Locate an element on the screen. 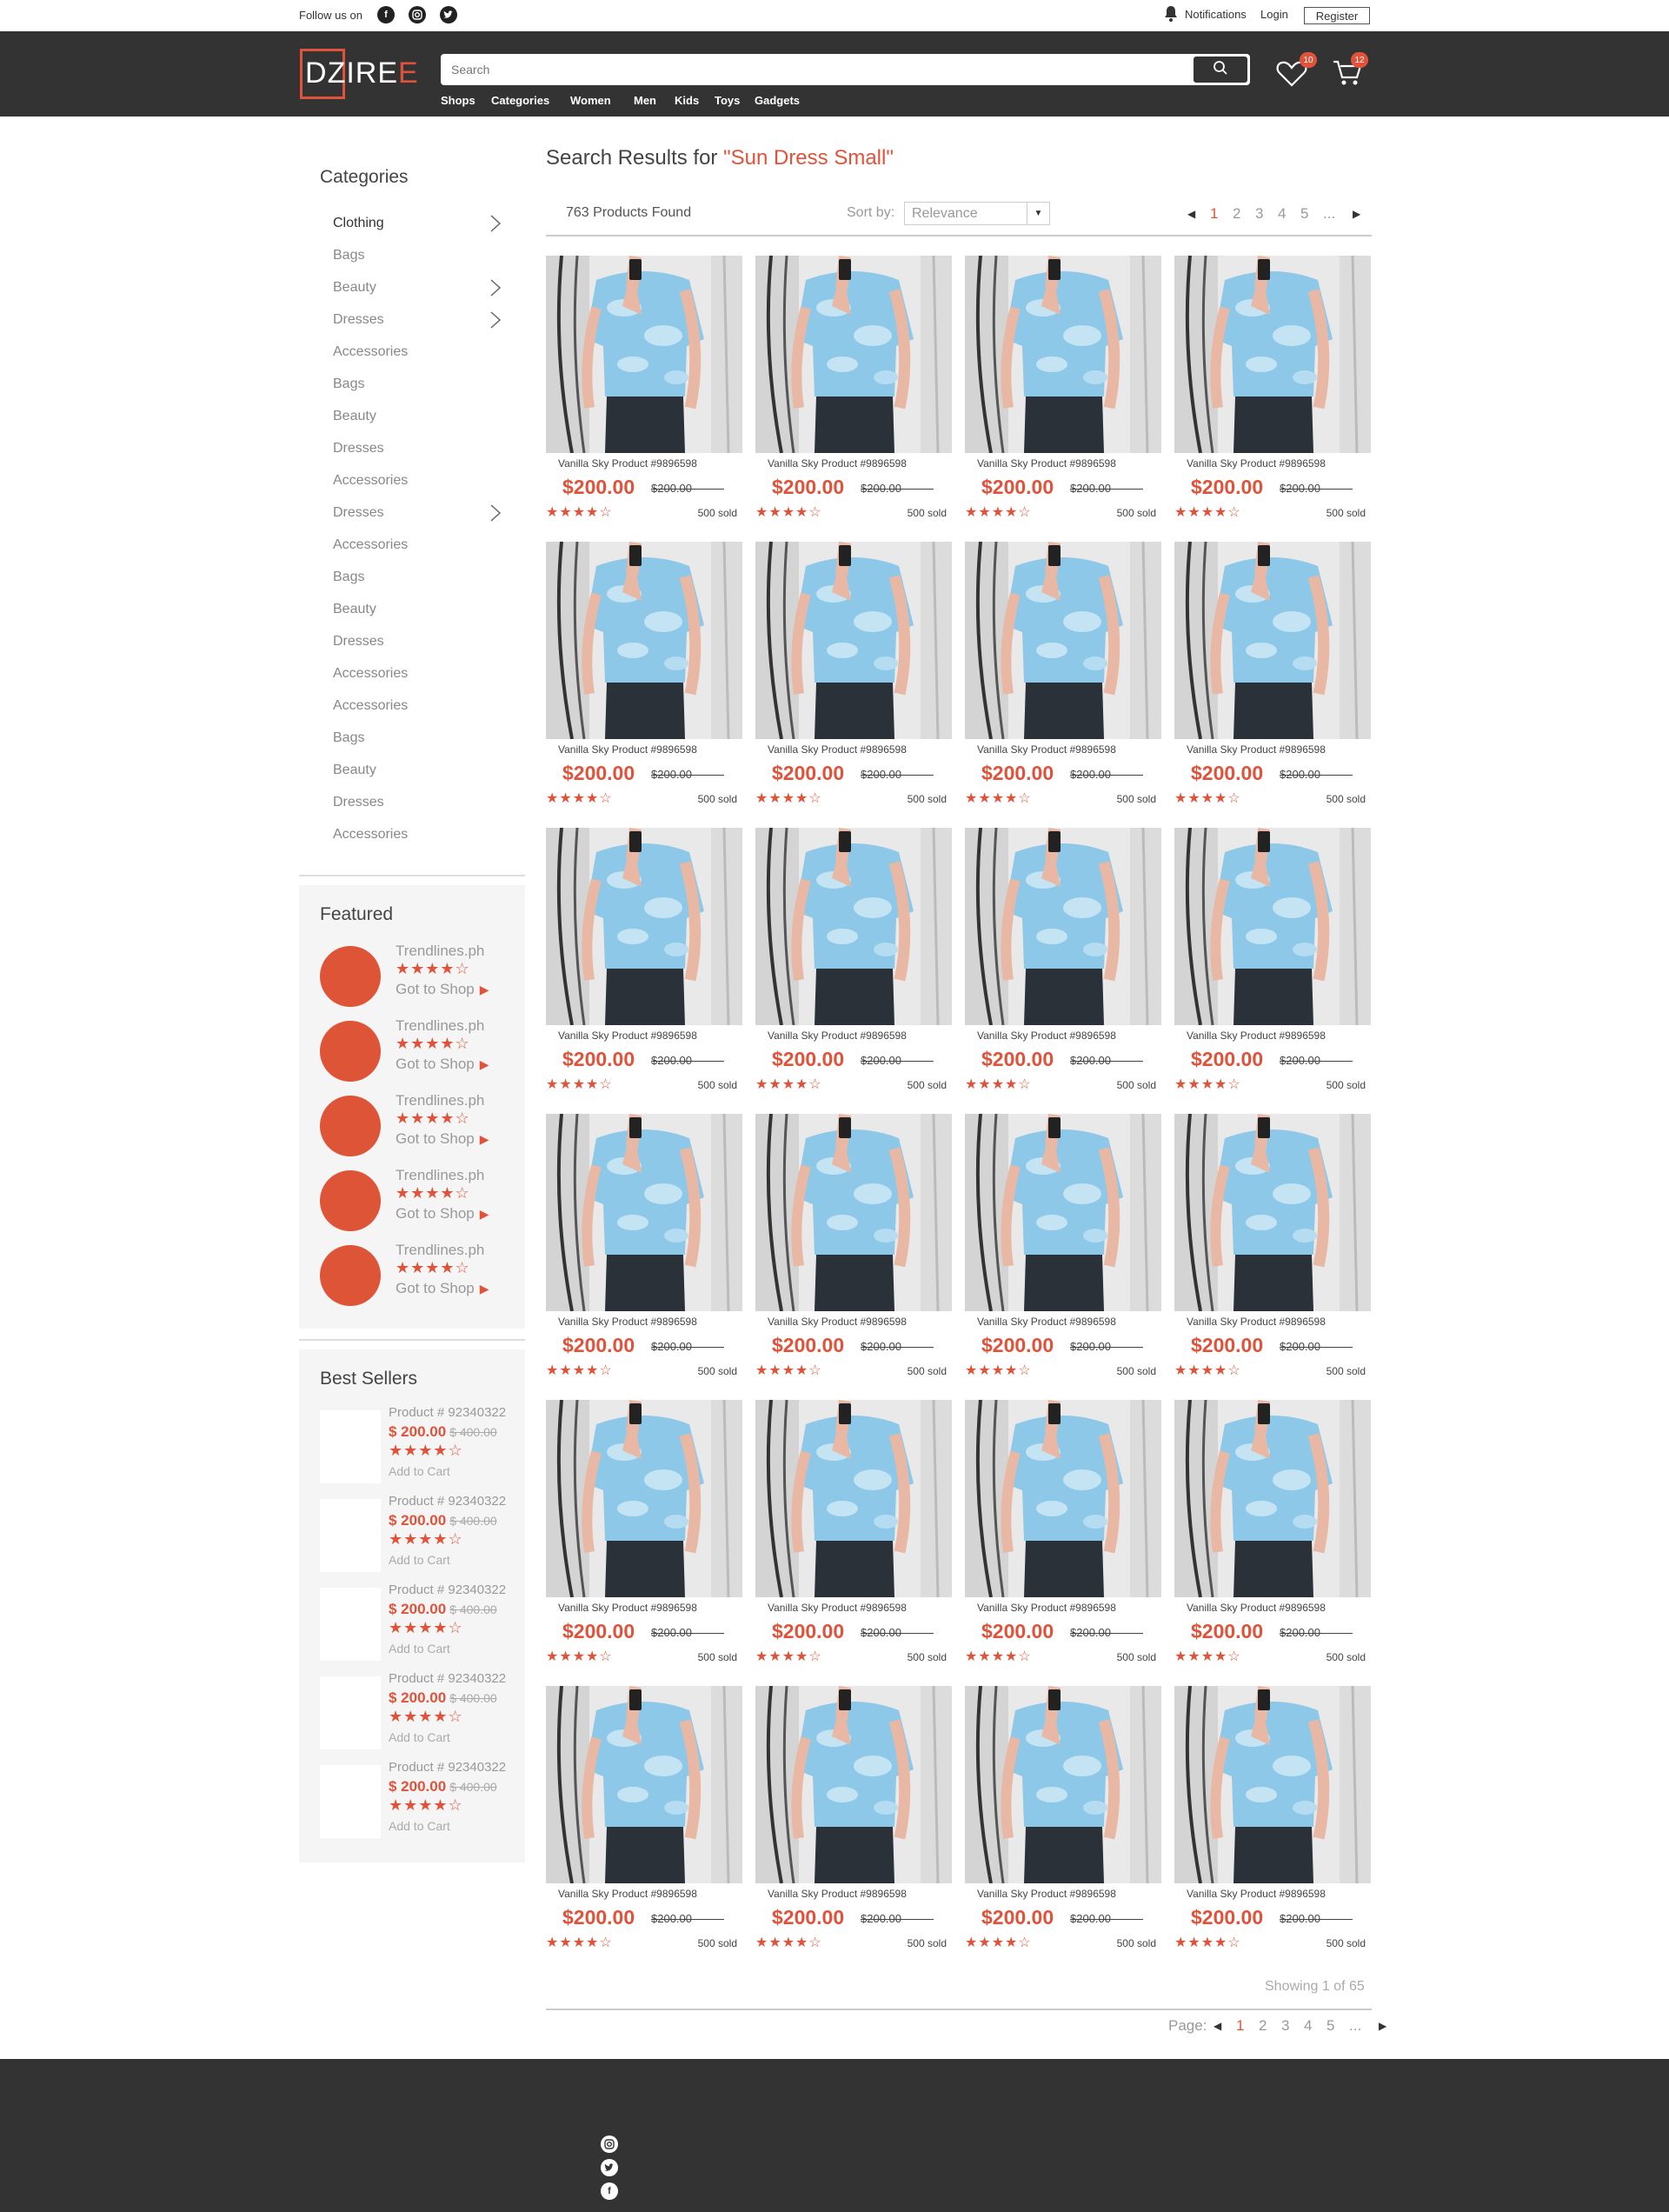  page-number: 2 is located at coordinates (1263, 2026).